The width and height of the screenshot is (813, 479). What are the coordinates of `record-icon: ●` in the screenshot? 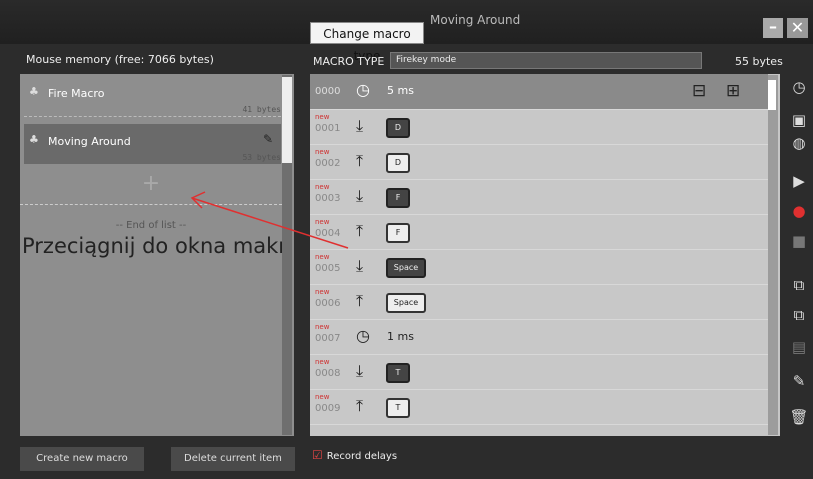 It's located at (799, 211).